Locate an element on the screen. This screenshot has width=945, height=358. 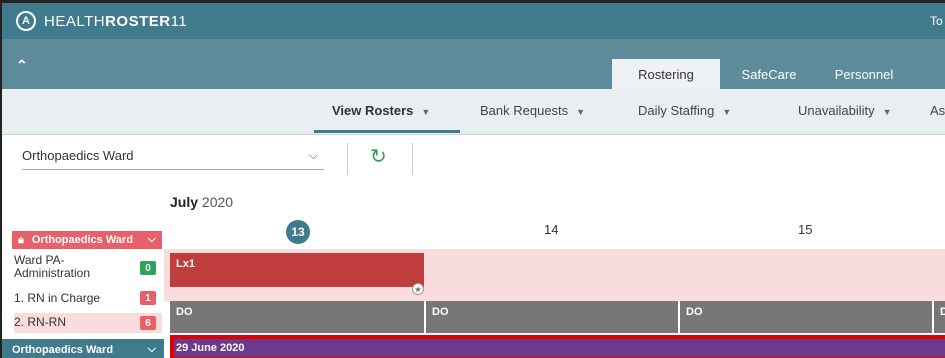
role-row-rn-in-charge: 1. RN in Charge 1 is located at coordinates (88, 298).